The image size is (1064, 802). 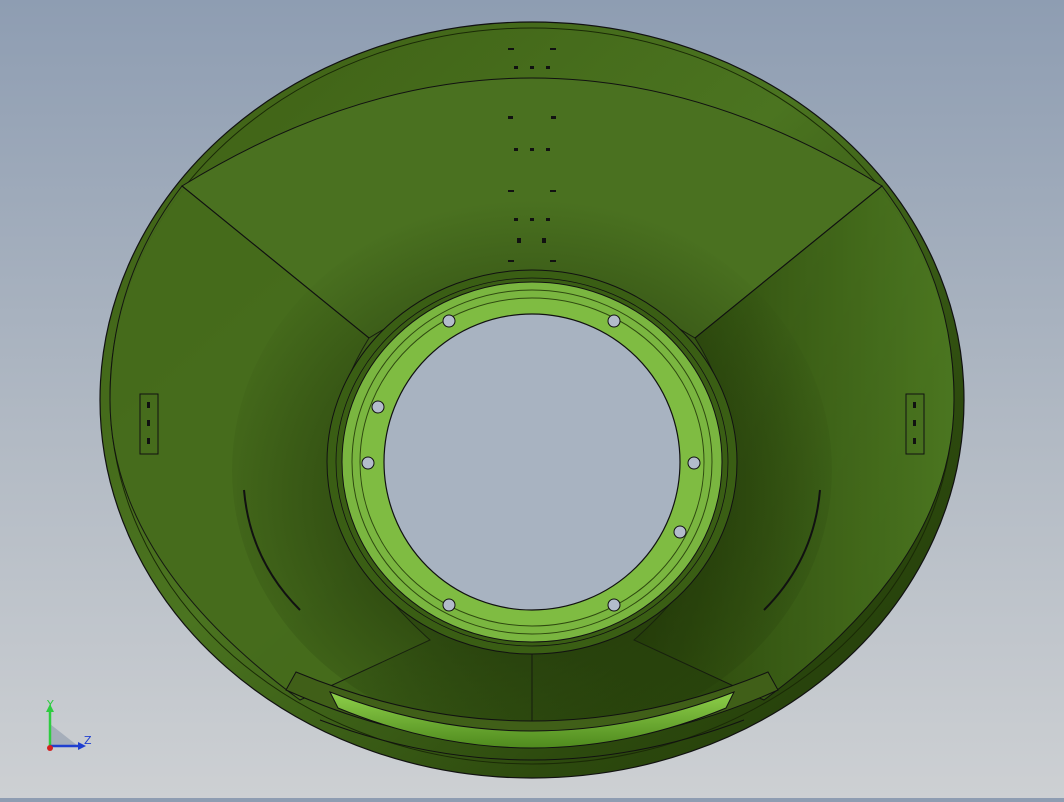 I want to click on triad-plane, so click(x=64, y=735).